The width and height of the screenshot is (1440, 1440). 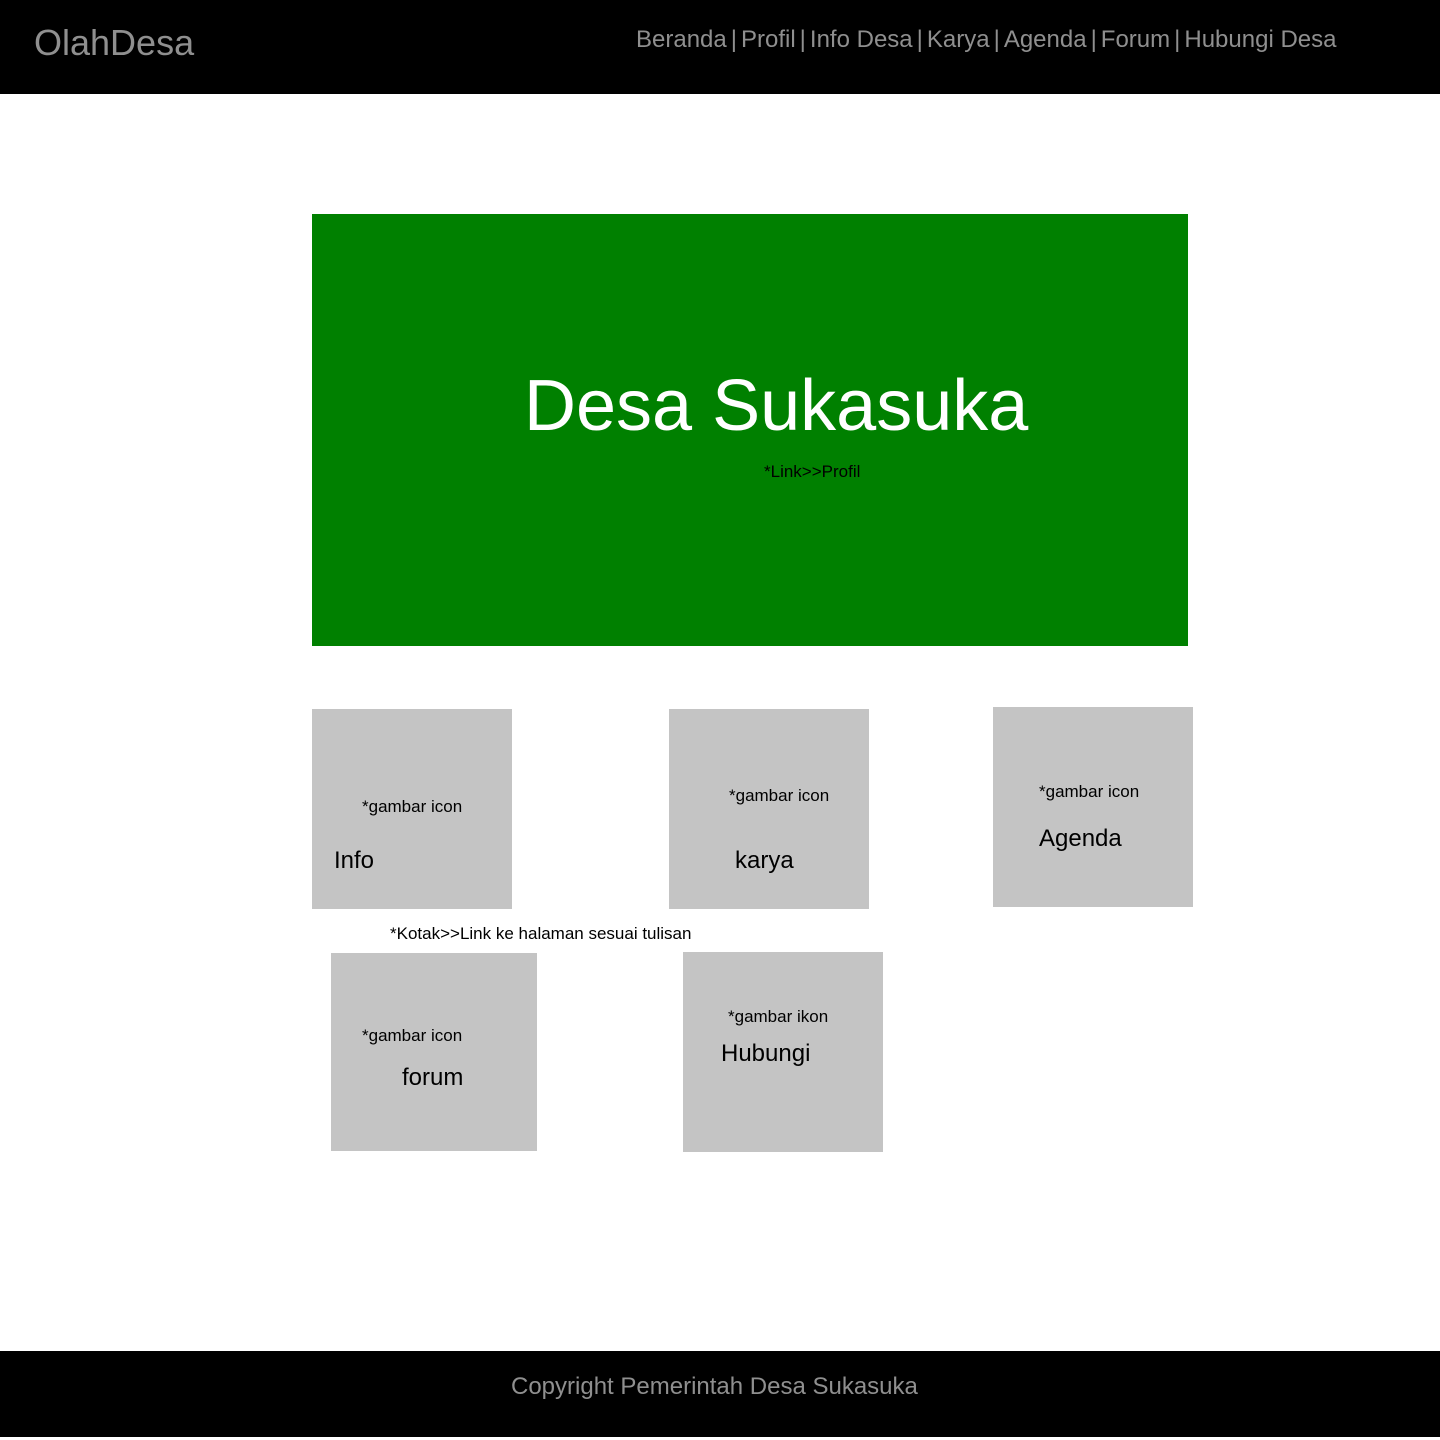 What do you see at coordinates (776, 406) in the screenshot?
I see `hero-title: Desa Sukasuka` at bounding box center [776, 406].